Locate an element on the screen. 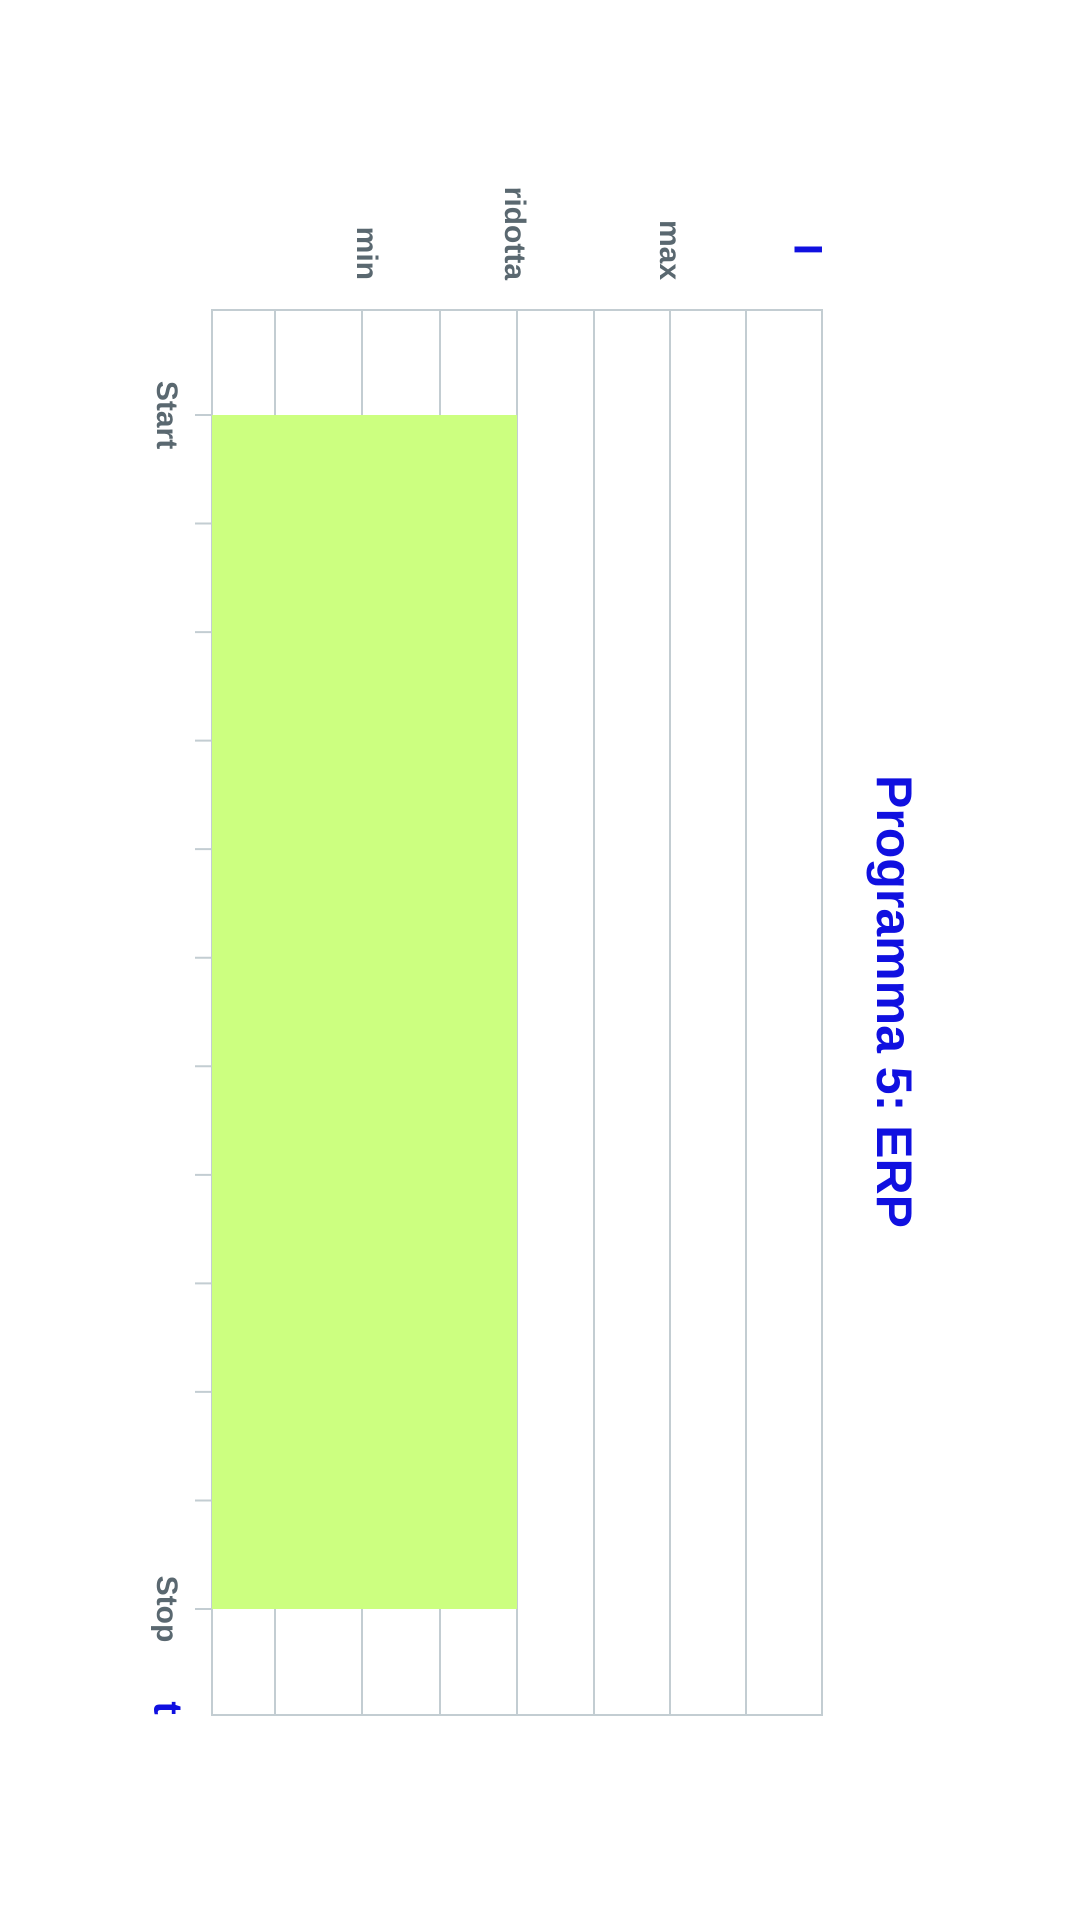  x-axis-label: t is located at coordinates (167, 1707).